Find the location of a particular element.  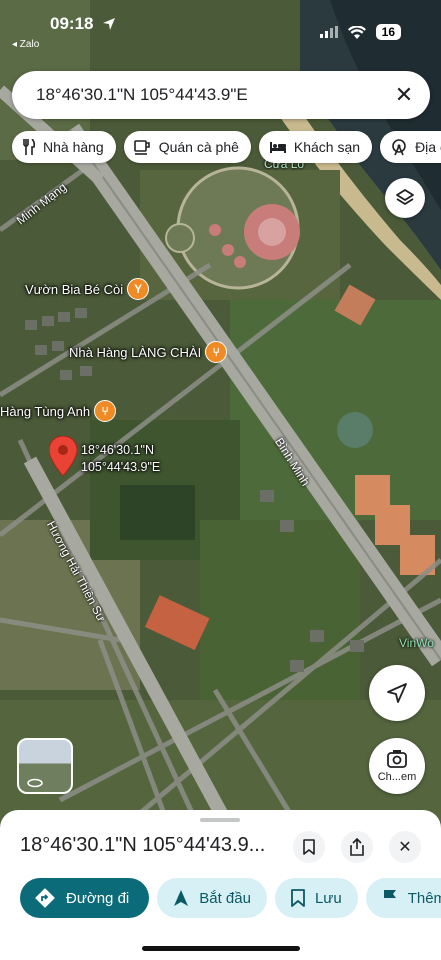

bed-icon is located at coordinates (277, 147).